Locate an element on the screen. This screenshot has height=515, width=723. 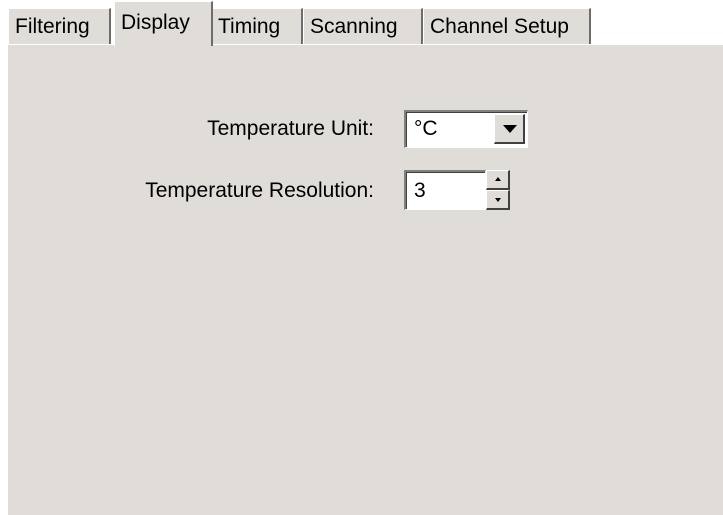
spin-down-button is located at coordinates (498, 200).